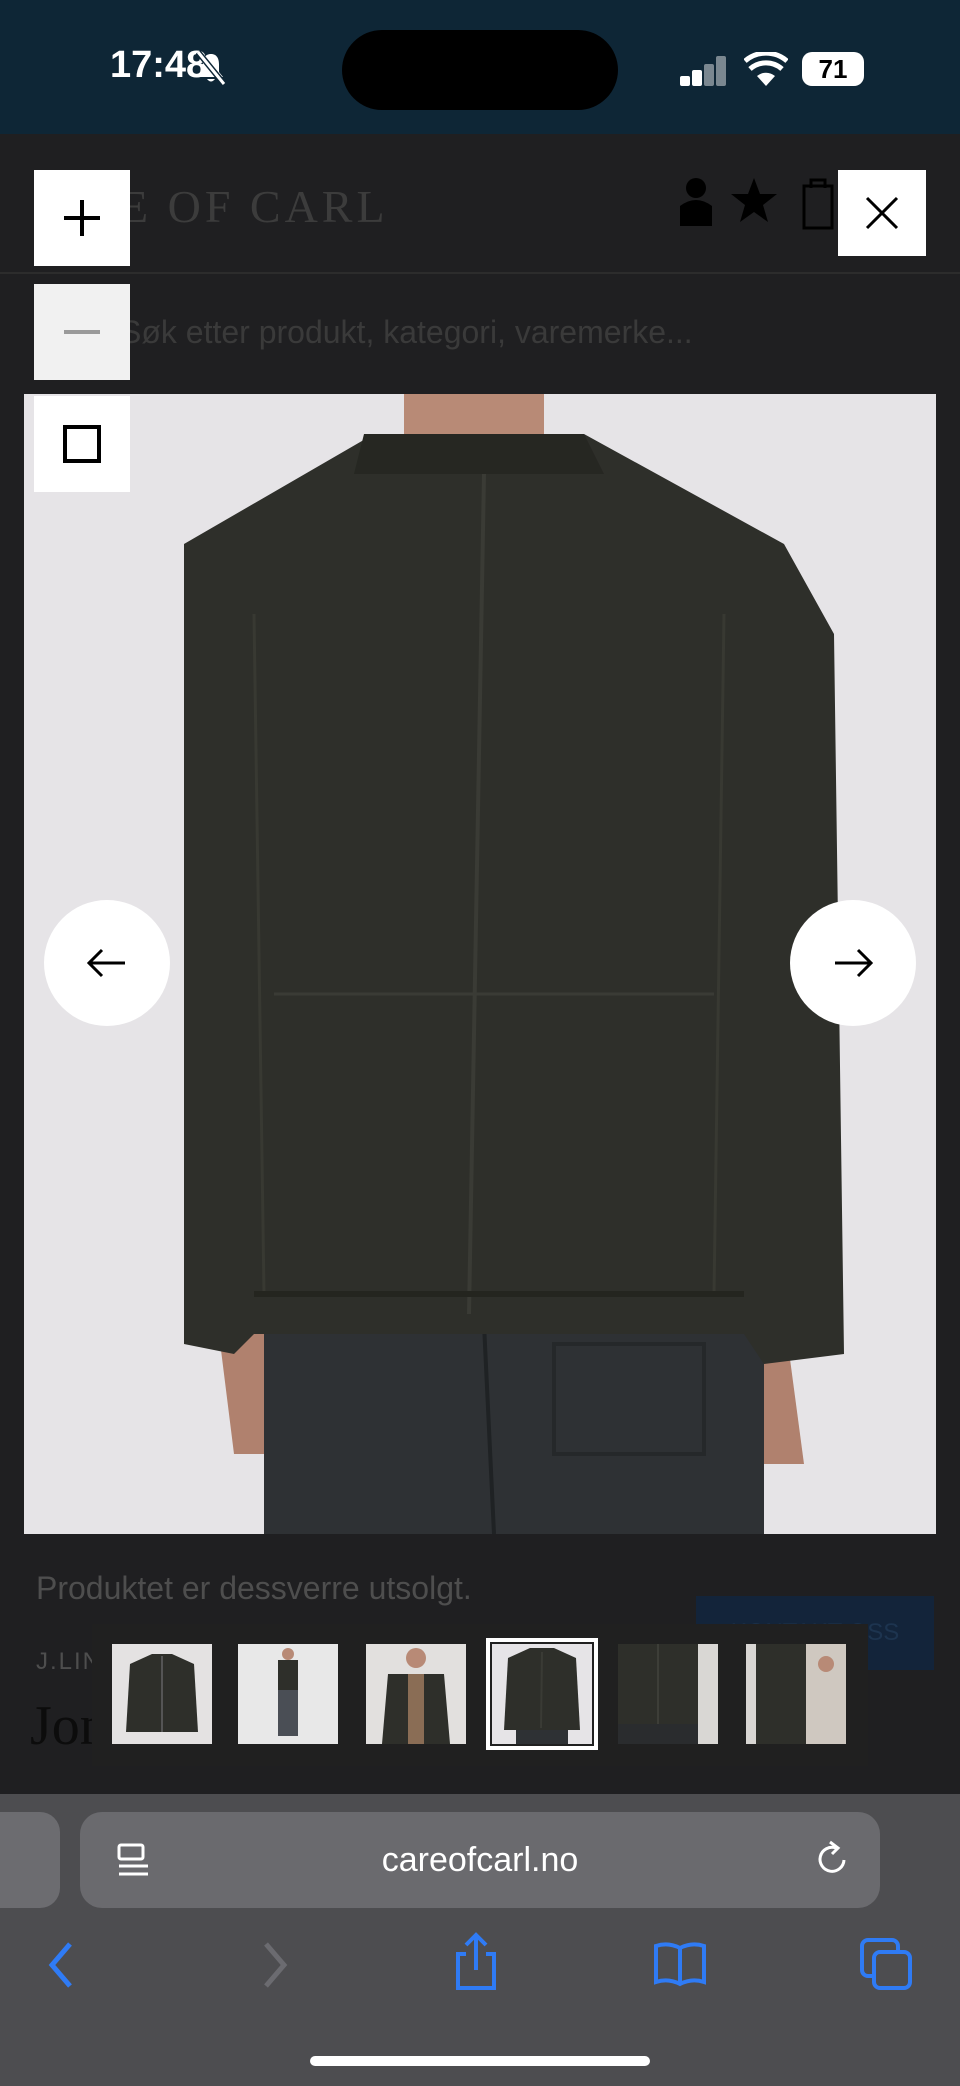  I want to click on plus-icon, so click(82, 218).